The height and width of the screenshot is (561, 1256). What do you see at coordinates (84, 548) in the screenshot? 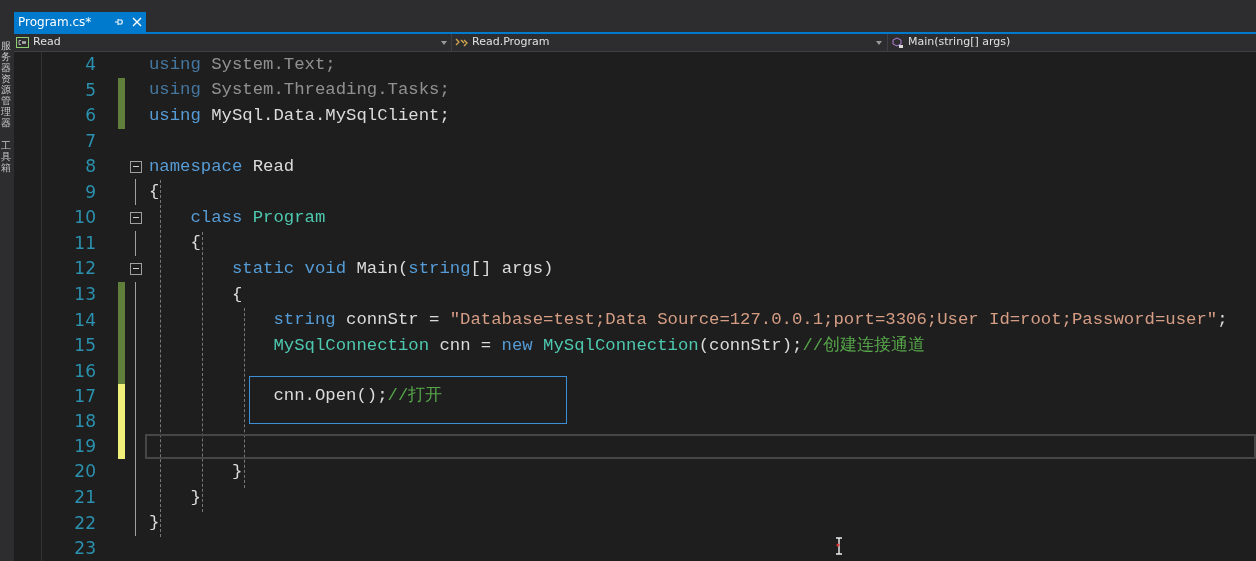
I see `line-number: 23` at bounding box center [84, 548].